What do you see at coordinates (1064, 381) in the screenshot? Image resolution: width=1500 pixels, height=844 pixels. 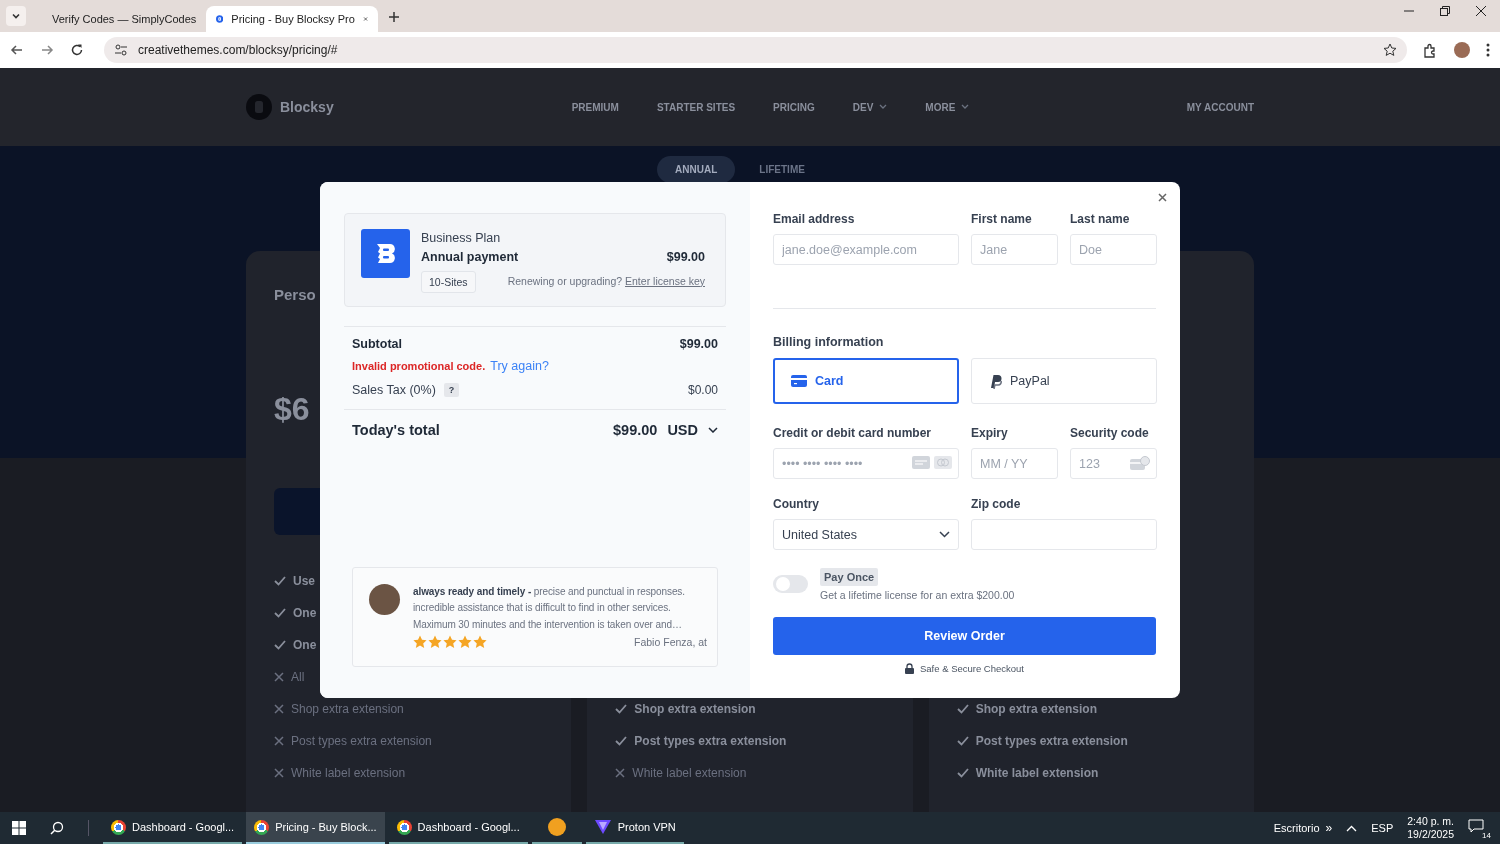 I see `payment-method-option: PayPal` at bounding box center [1064, 381].